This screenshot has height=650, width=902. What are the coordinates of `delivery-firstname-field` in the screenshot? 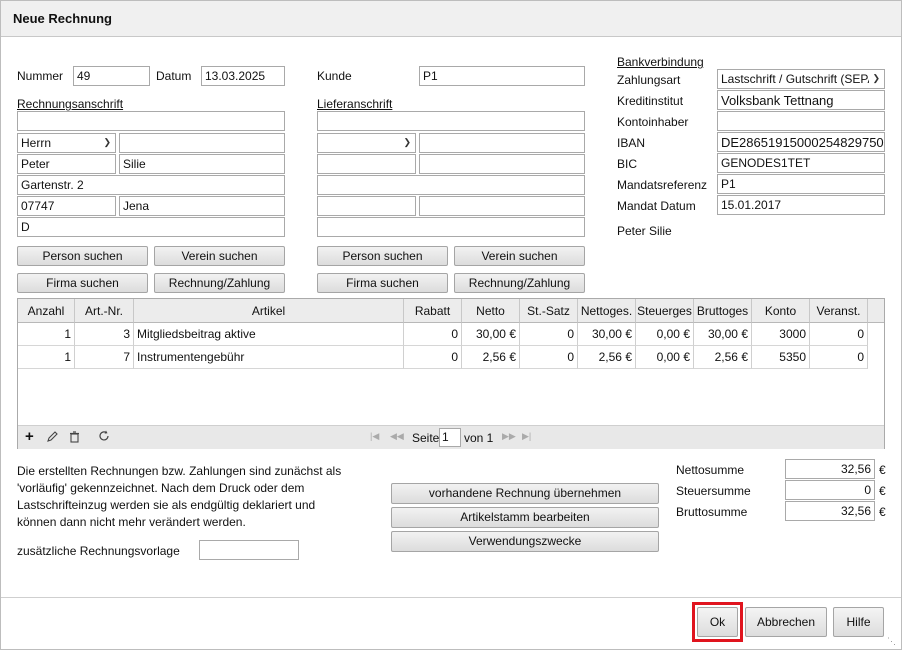 It's located at (366, 164).